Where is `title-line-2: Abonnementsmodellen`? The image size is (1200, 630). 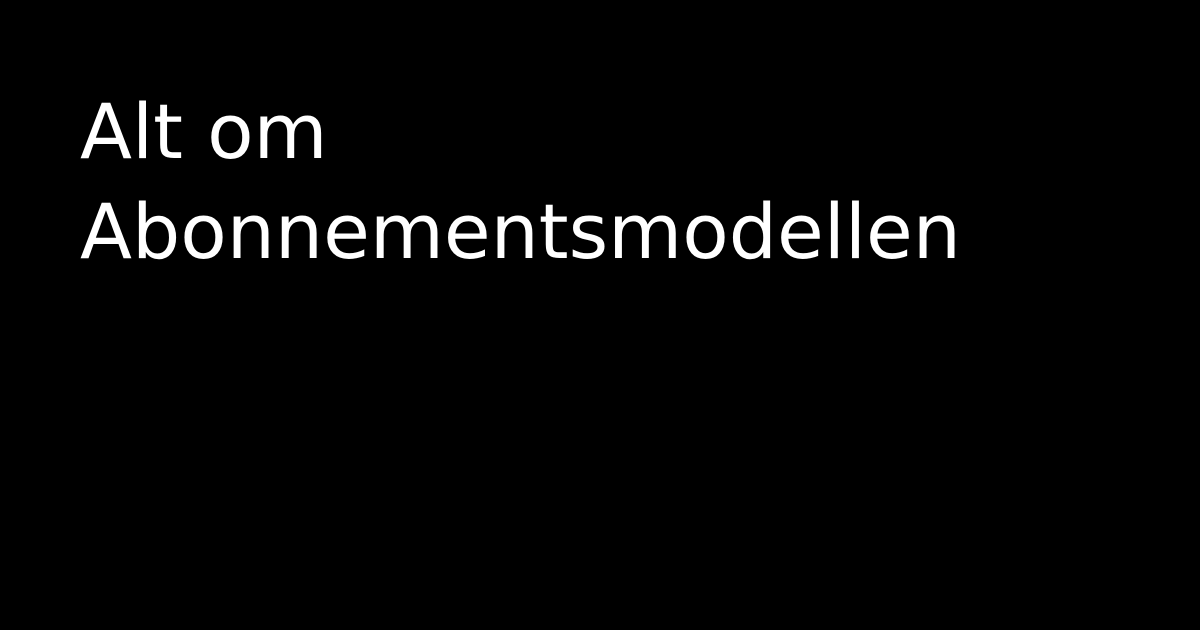 title-line-2: Abonnementsmodellen is located at coordinates (520, 231).